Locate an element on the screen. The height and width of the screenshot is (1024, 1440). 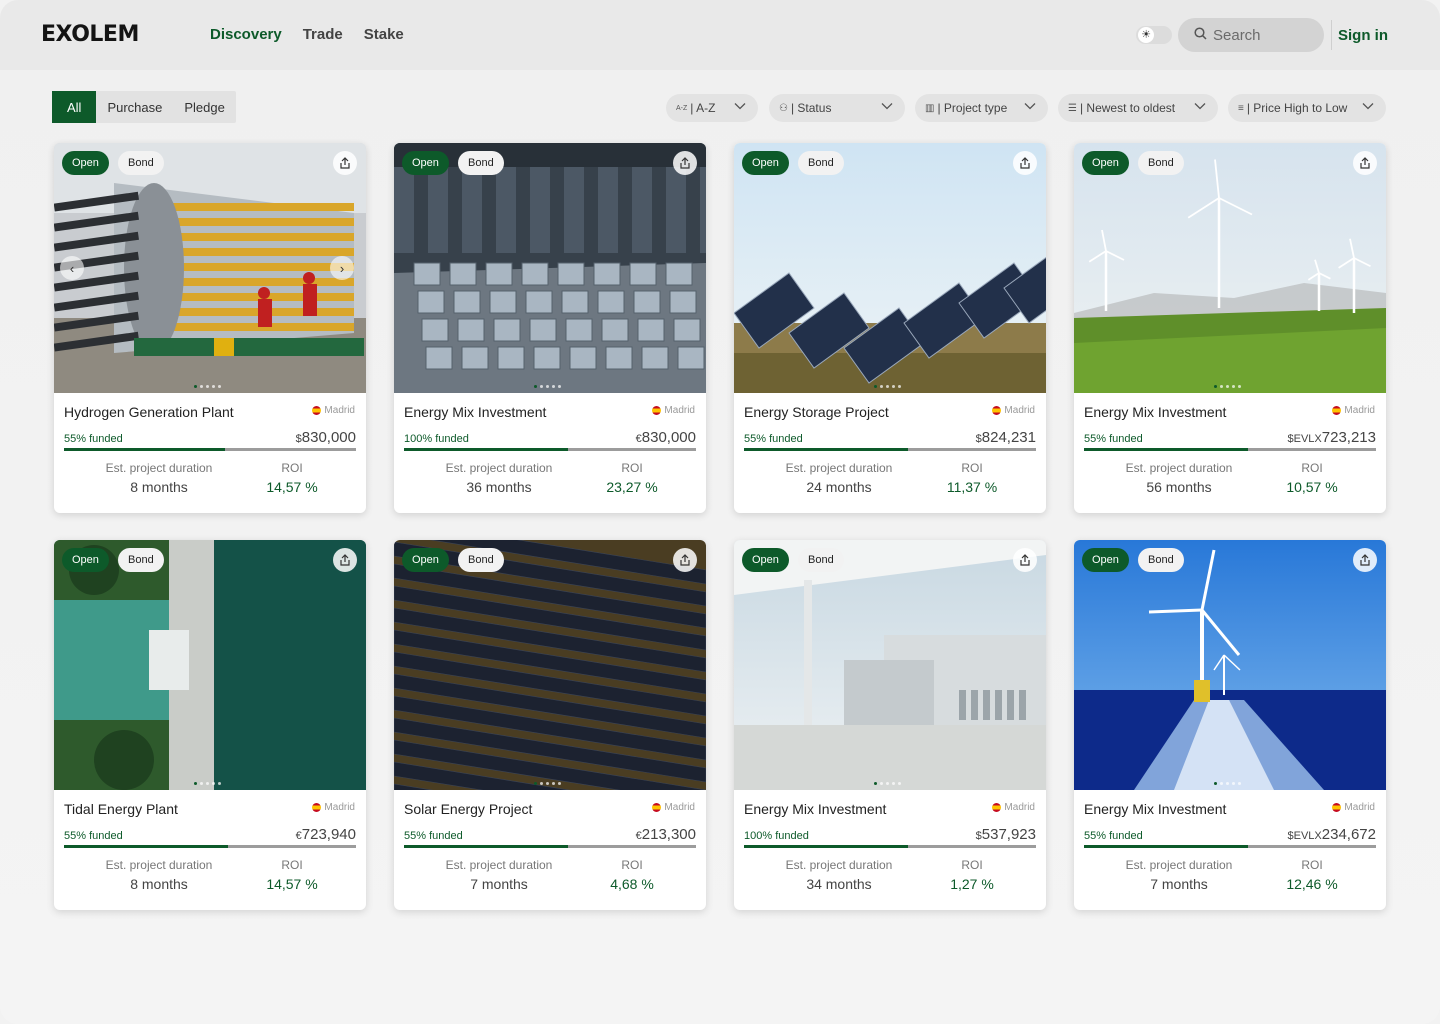
filter-price-high-to-low: ≡ | Price High to Low is located at coordinates (1307, 108).